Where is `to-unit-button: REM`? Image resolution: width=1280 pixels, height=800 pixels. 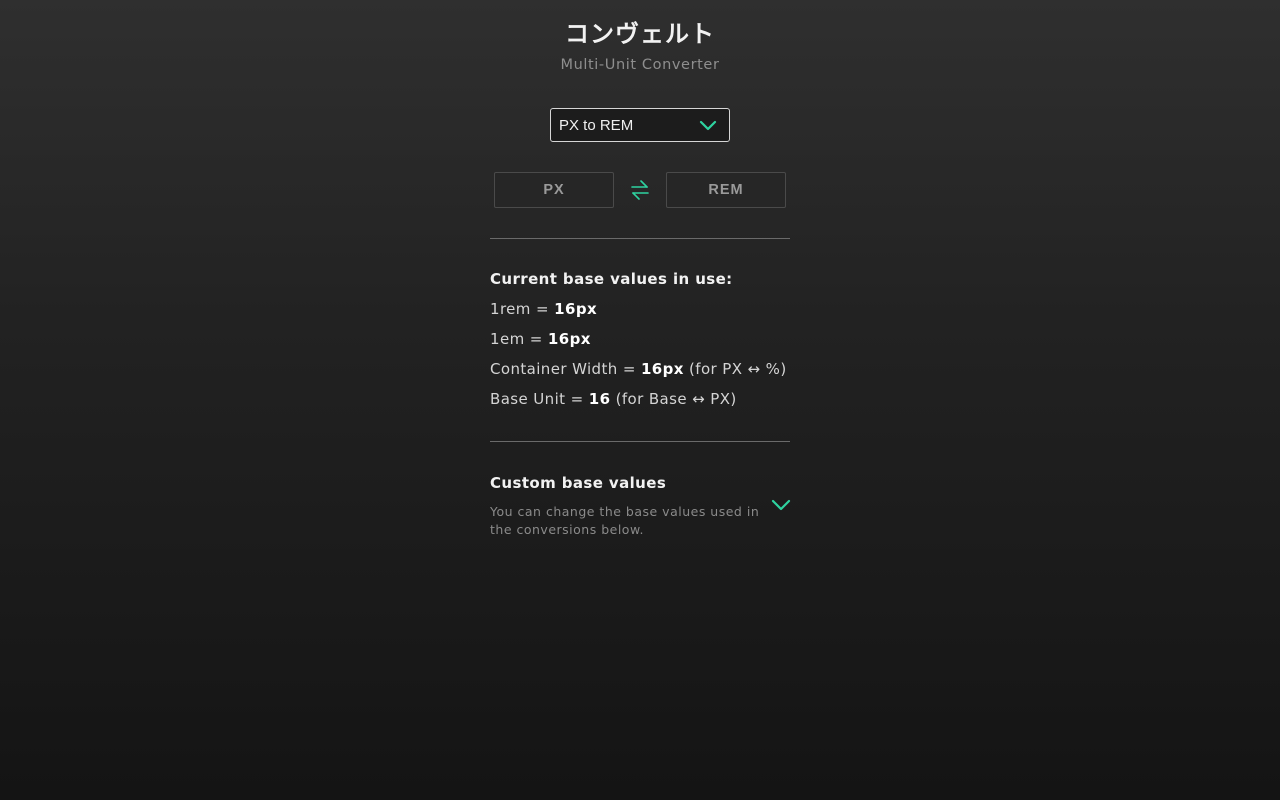 to-unit-button: REM is located at coordinates (726, 190).